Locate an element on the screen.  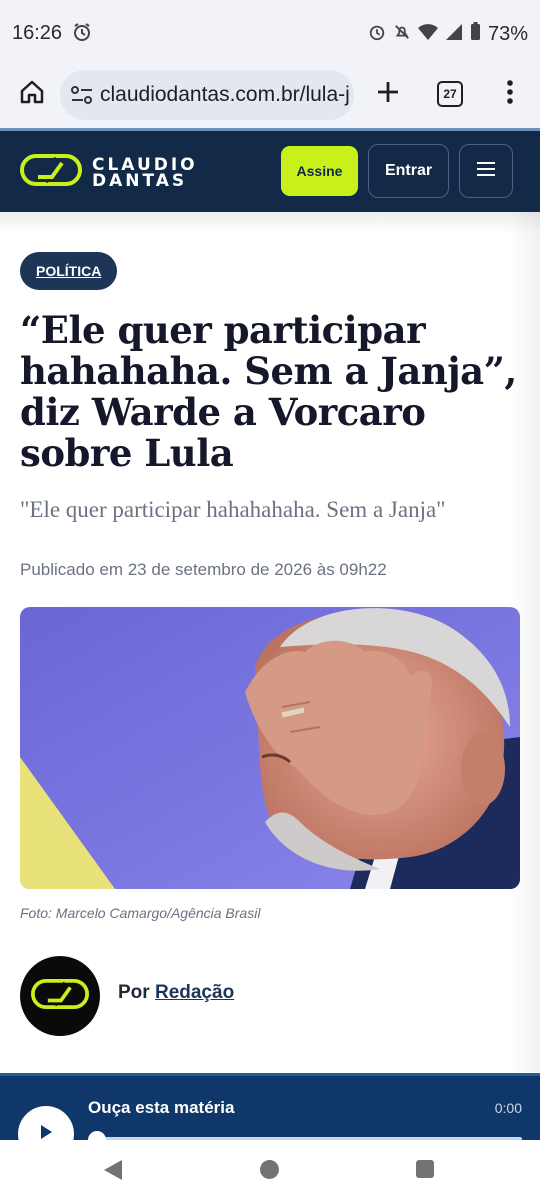
author-byline: Por Redação is located at coordinates (176, 993).